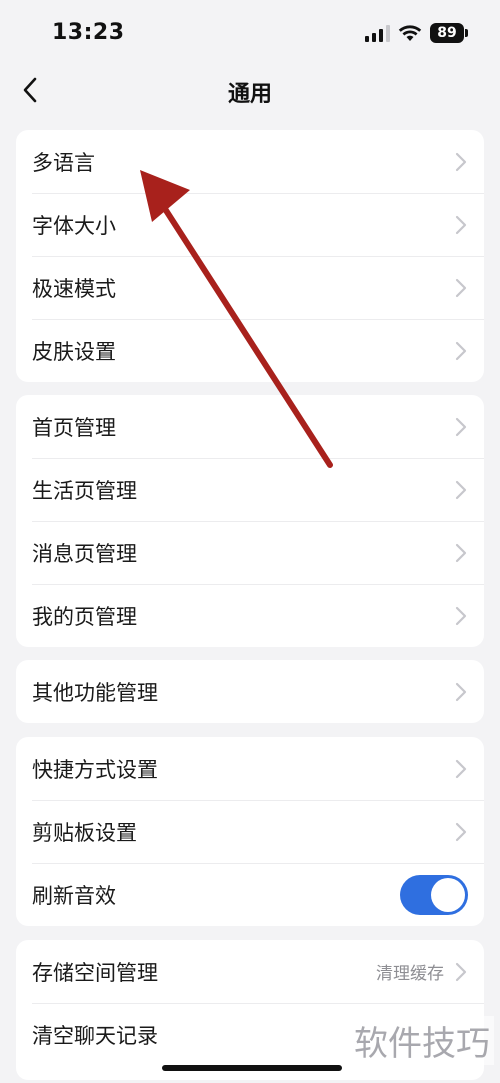 The image size is (500, 1083). Describe the element at coordinates (95, 769) in the screenshot. I see `settings-item-label: 快捷方式设置` at that location.